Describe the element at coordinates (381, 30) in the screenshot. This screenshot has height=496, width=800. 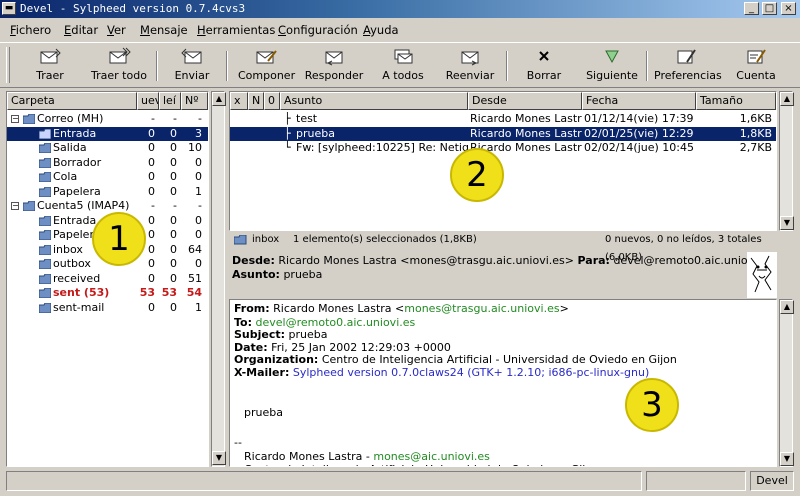
I see `menu-ayuda: Ayuda` at that location.